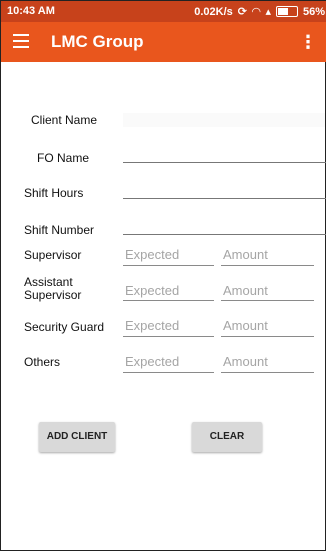 The width and height of the screenshot is (326, 551). What do you see at coordinates (267, 336) in the screenshot?
I see `security-guard-amount-underline` at bounding box center [267, 336].